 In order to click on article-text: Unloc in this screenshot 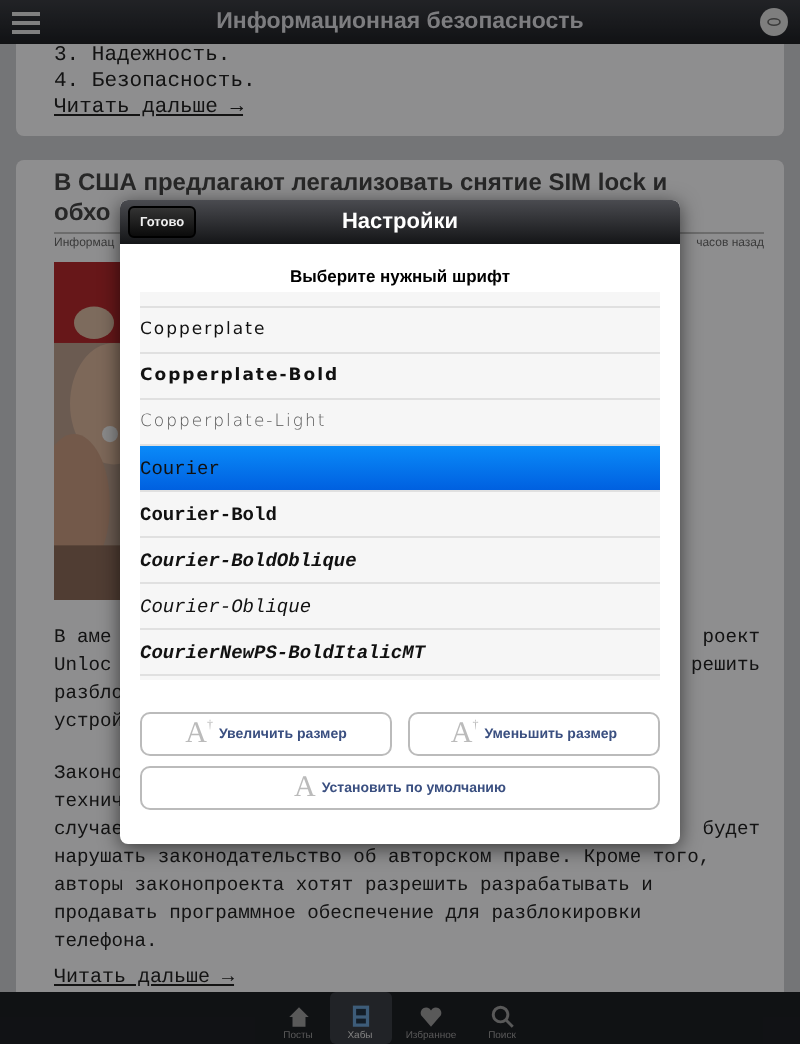, I will do `click(83, 666)`.